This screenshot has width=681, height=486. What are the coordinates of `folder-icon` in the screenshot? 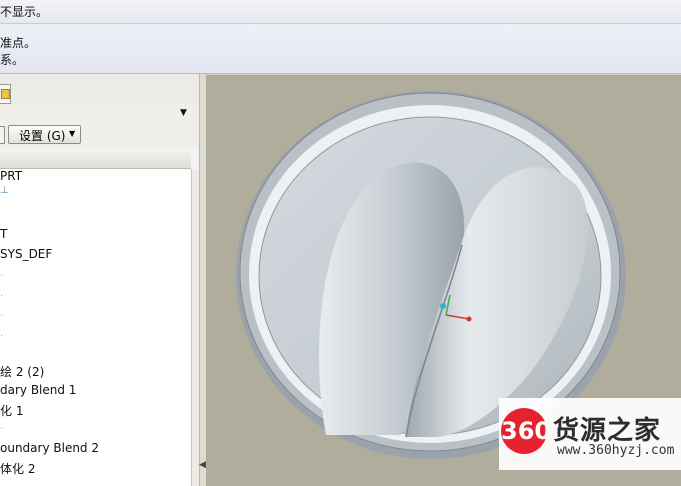 It's located at (5, 94).